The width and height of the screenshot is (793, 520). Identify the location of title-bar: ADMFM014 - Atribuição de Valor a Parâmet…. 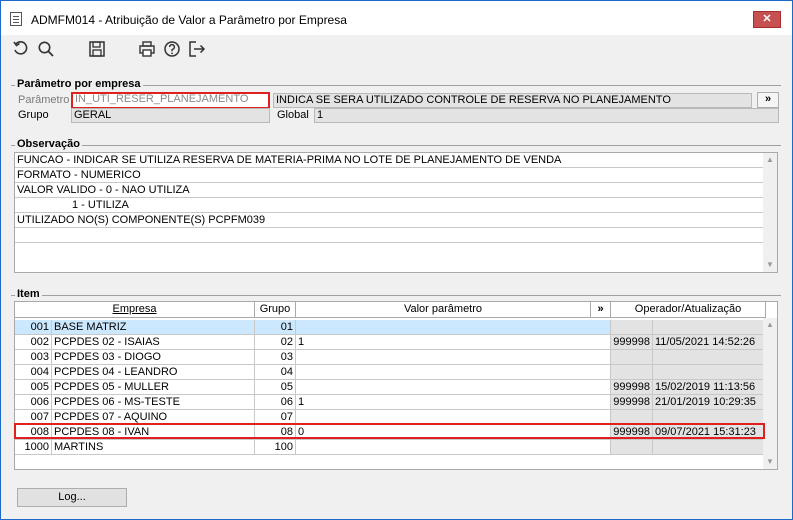
(396, 18).